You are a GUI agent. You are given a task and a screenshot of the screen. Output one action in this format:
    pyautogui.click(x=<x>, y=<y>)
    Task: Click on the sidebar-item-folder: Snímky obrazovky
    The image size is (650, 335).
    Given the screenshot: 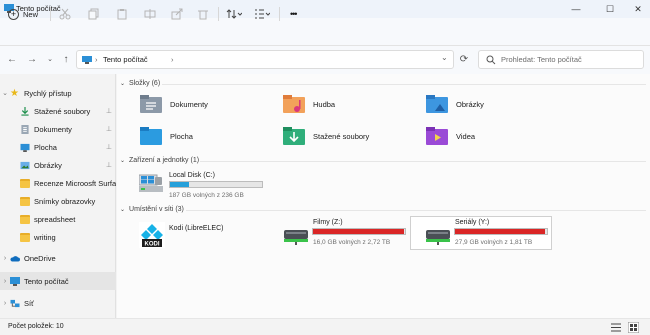 What is the action you would take?
    pyautogui.click(x=58, y=201)
    